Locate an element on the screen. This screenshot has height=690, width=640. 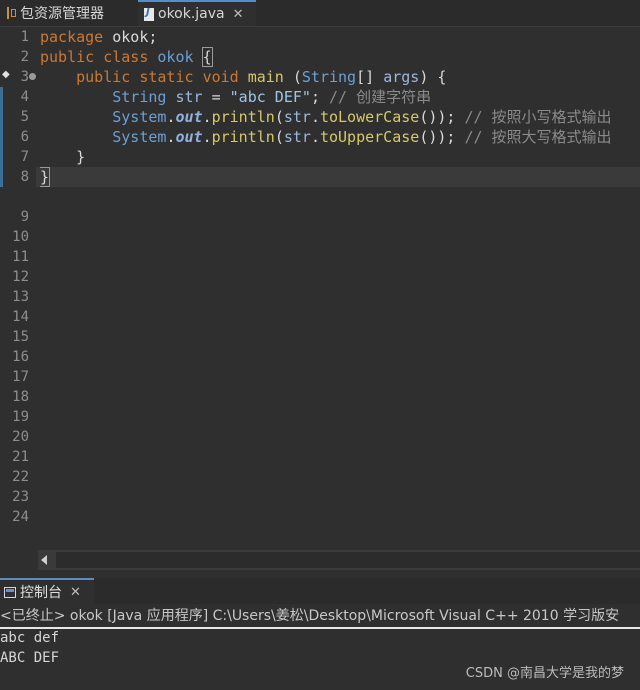
line-number: 23 is located at coordinates (20, 497).